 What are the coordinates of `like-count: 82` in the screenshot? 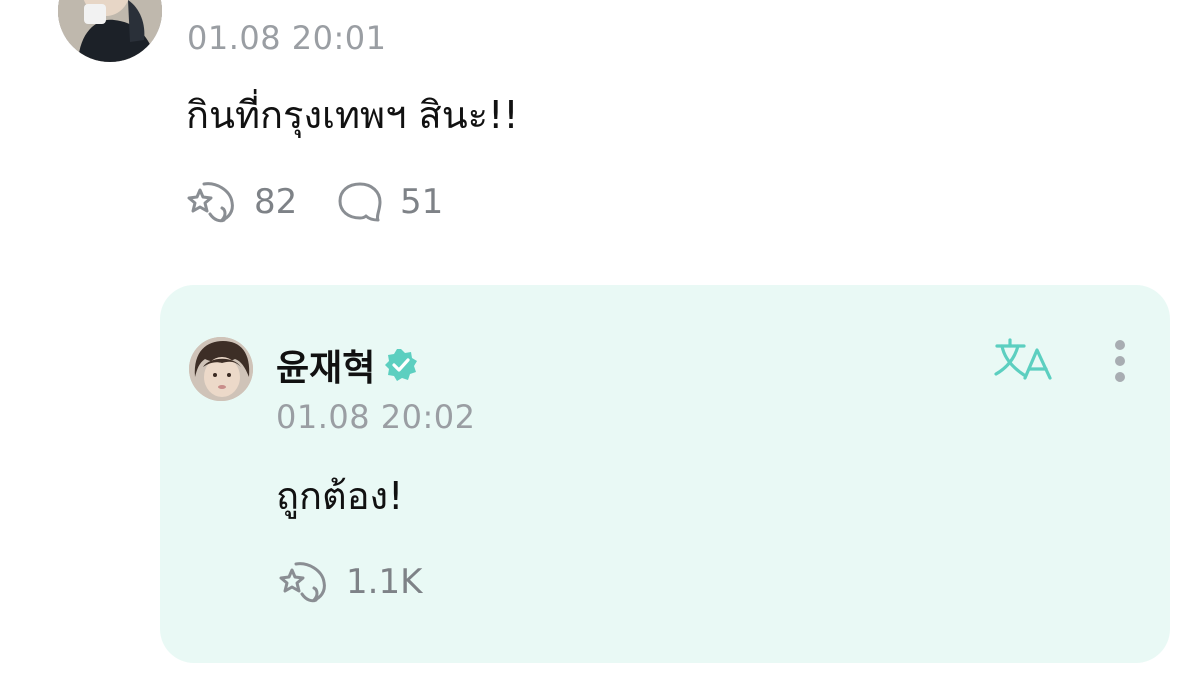 It's located at (276, 202).